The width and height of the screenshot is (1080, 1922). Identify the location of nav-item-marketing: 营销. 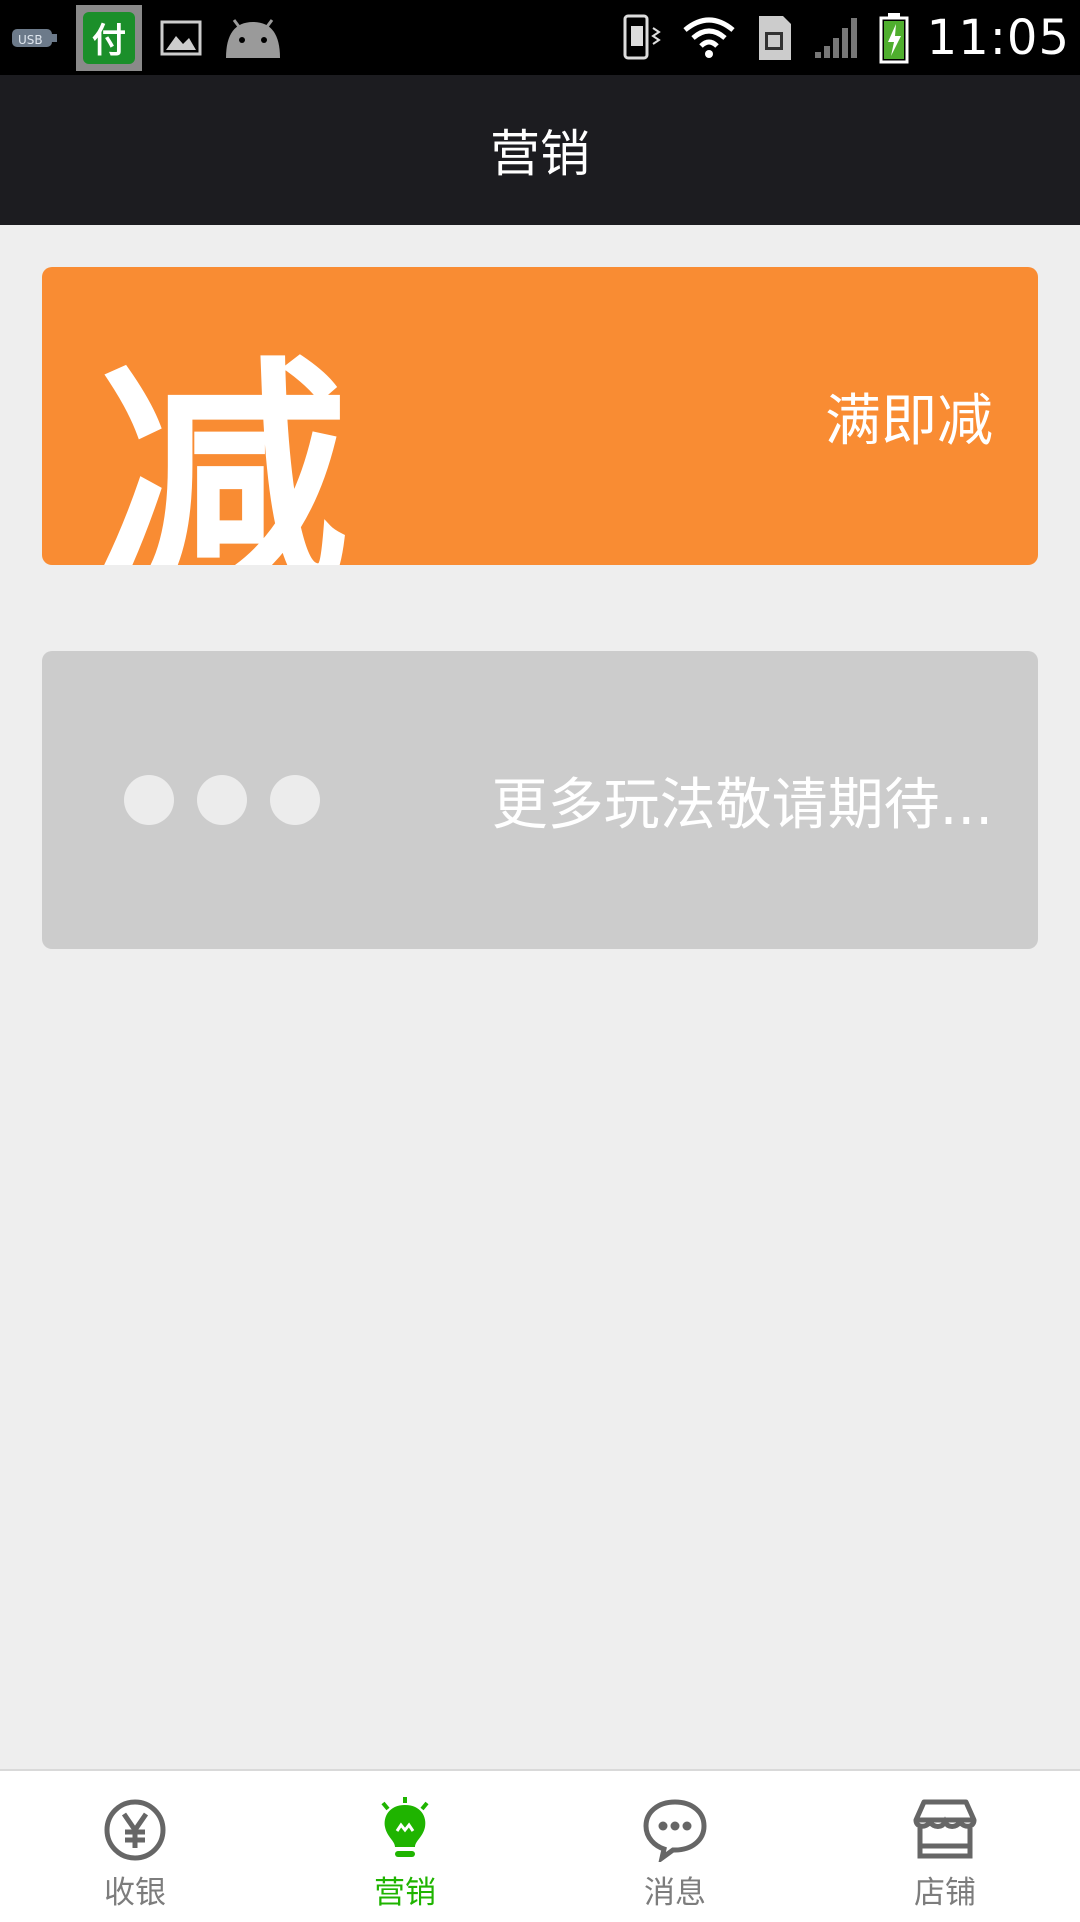
(405, 1846).